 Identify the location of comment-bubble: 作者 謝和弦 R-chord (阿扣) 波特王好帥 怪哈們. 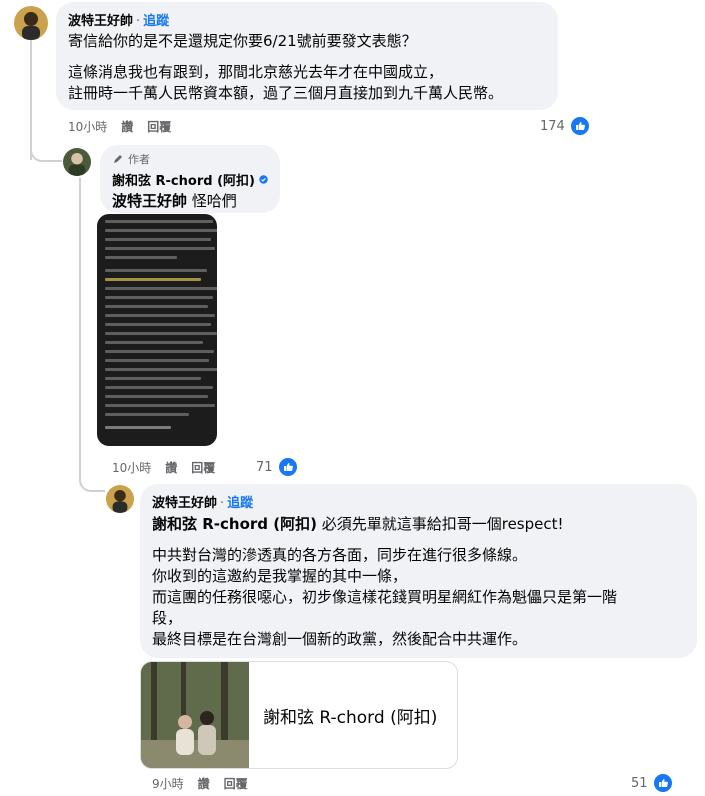
(190, 179).